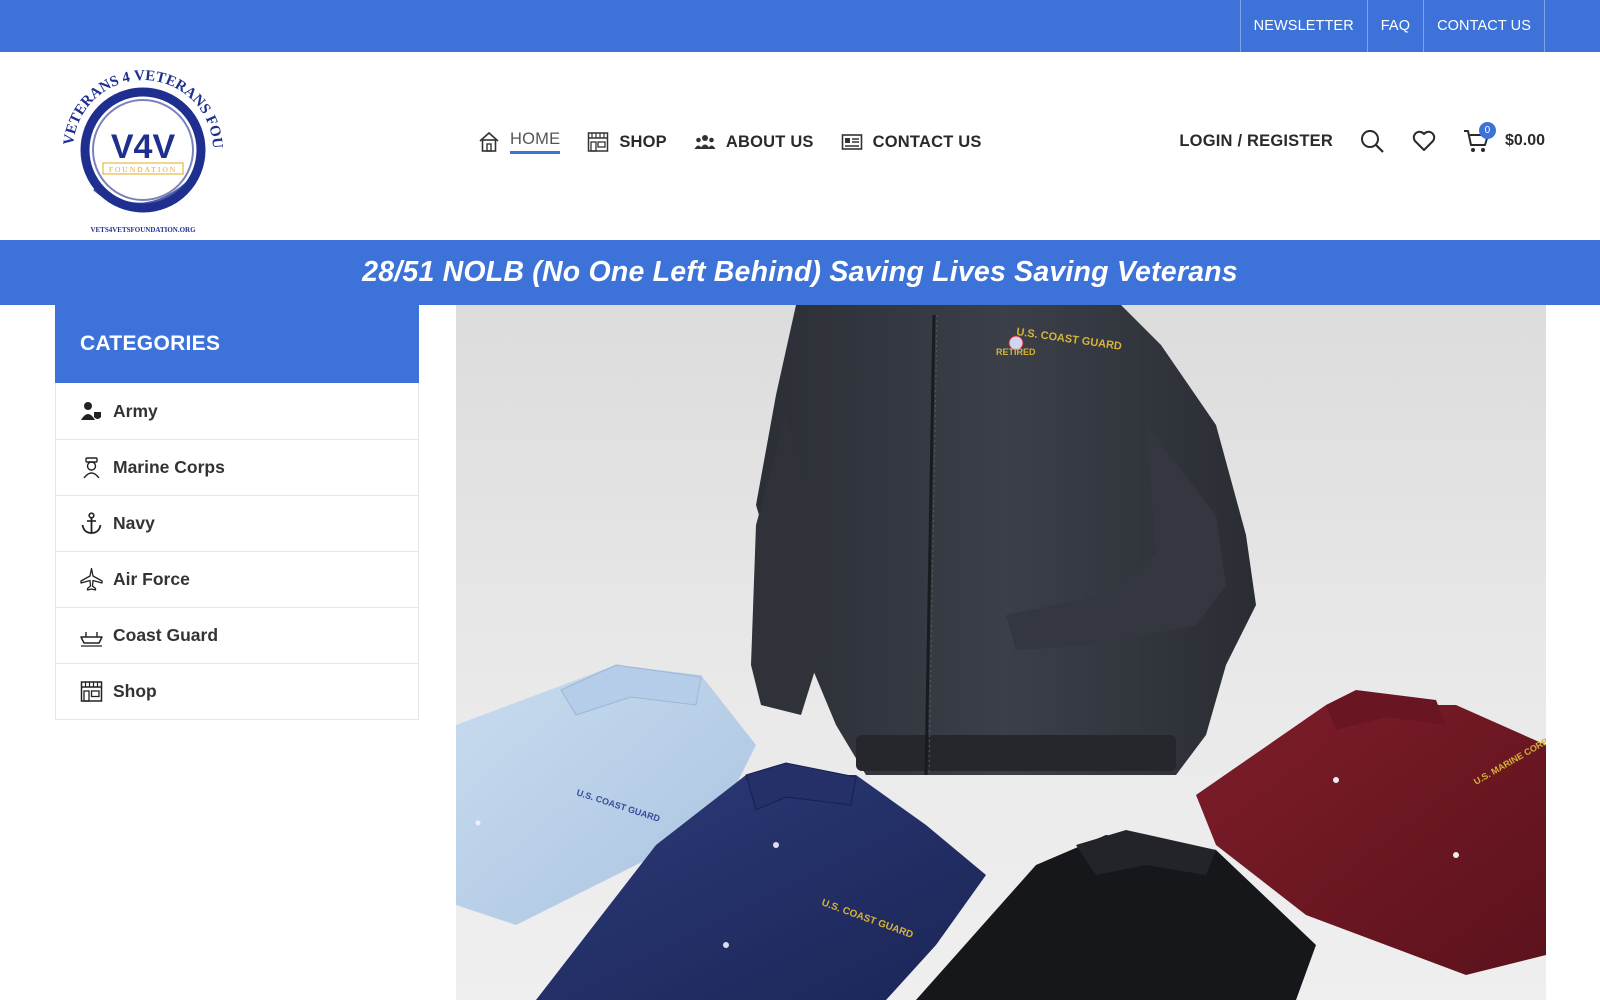 This screenshot has width=1600, height=1000. I want to click on category-coast-guard-label: Coast Guard, so click(166, 635).